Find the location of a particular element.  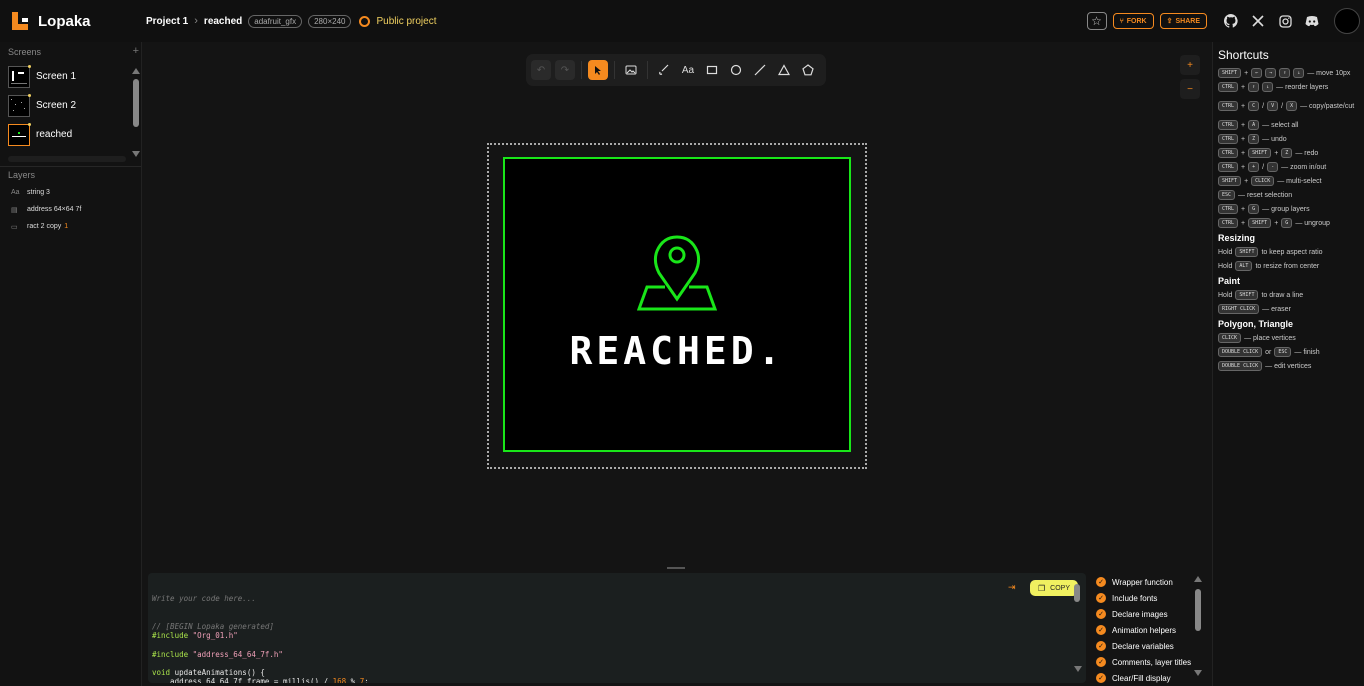

option-checkbox: ✓ Declare variables is located at coordinates (1151, 646).